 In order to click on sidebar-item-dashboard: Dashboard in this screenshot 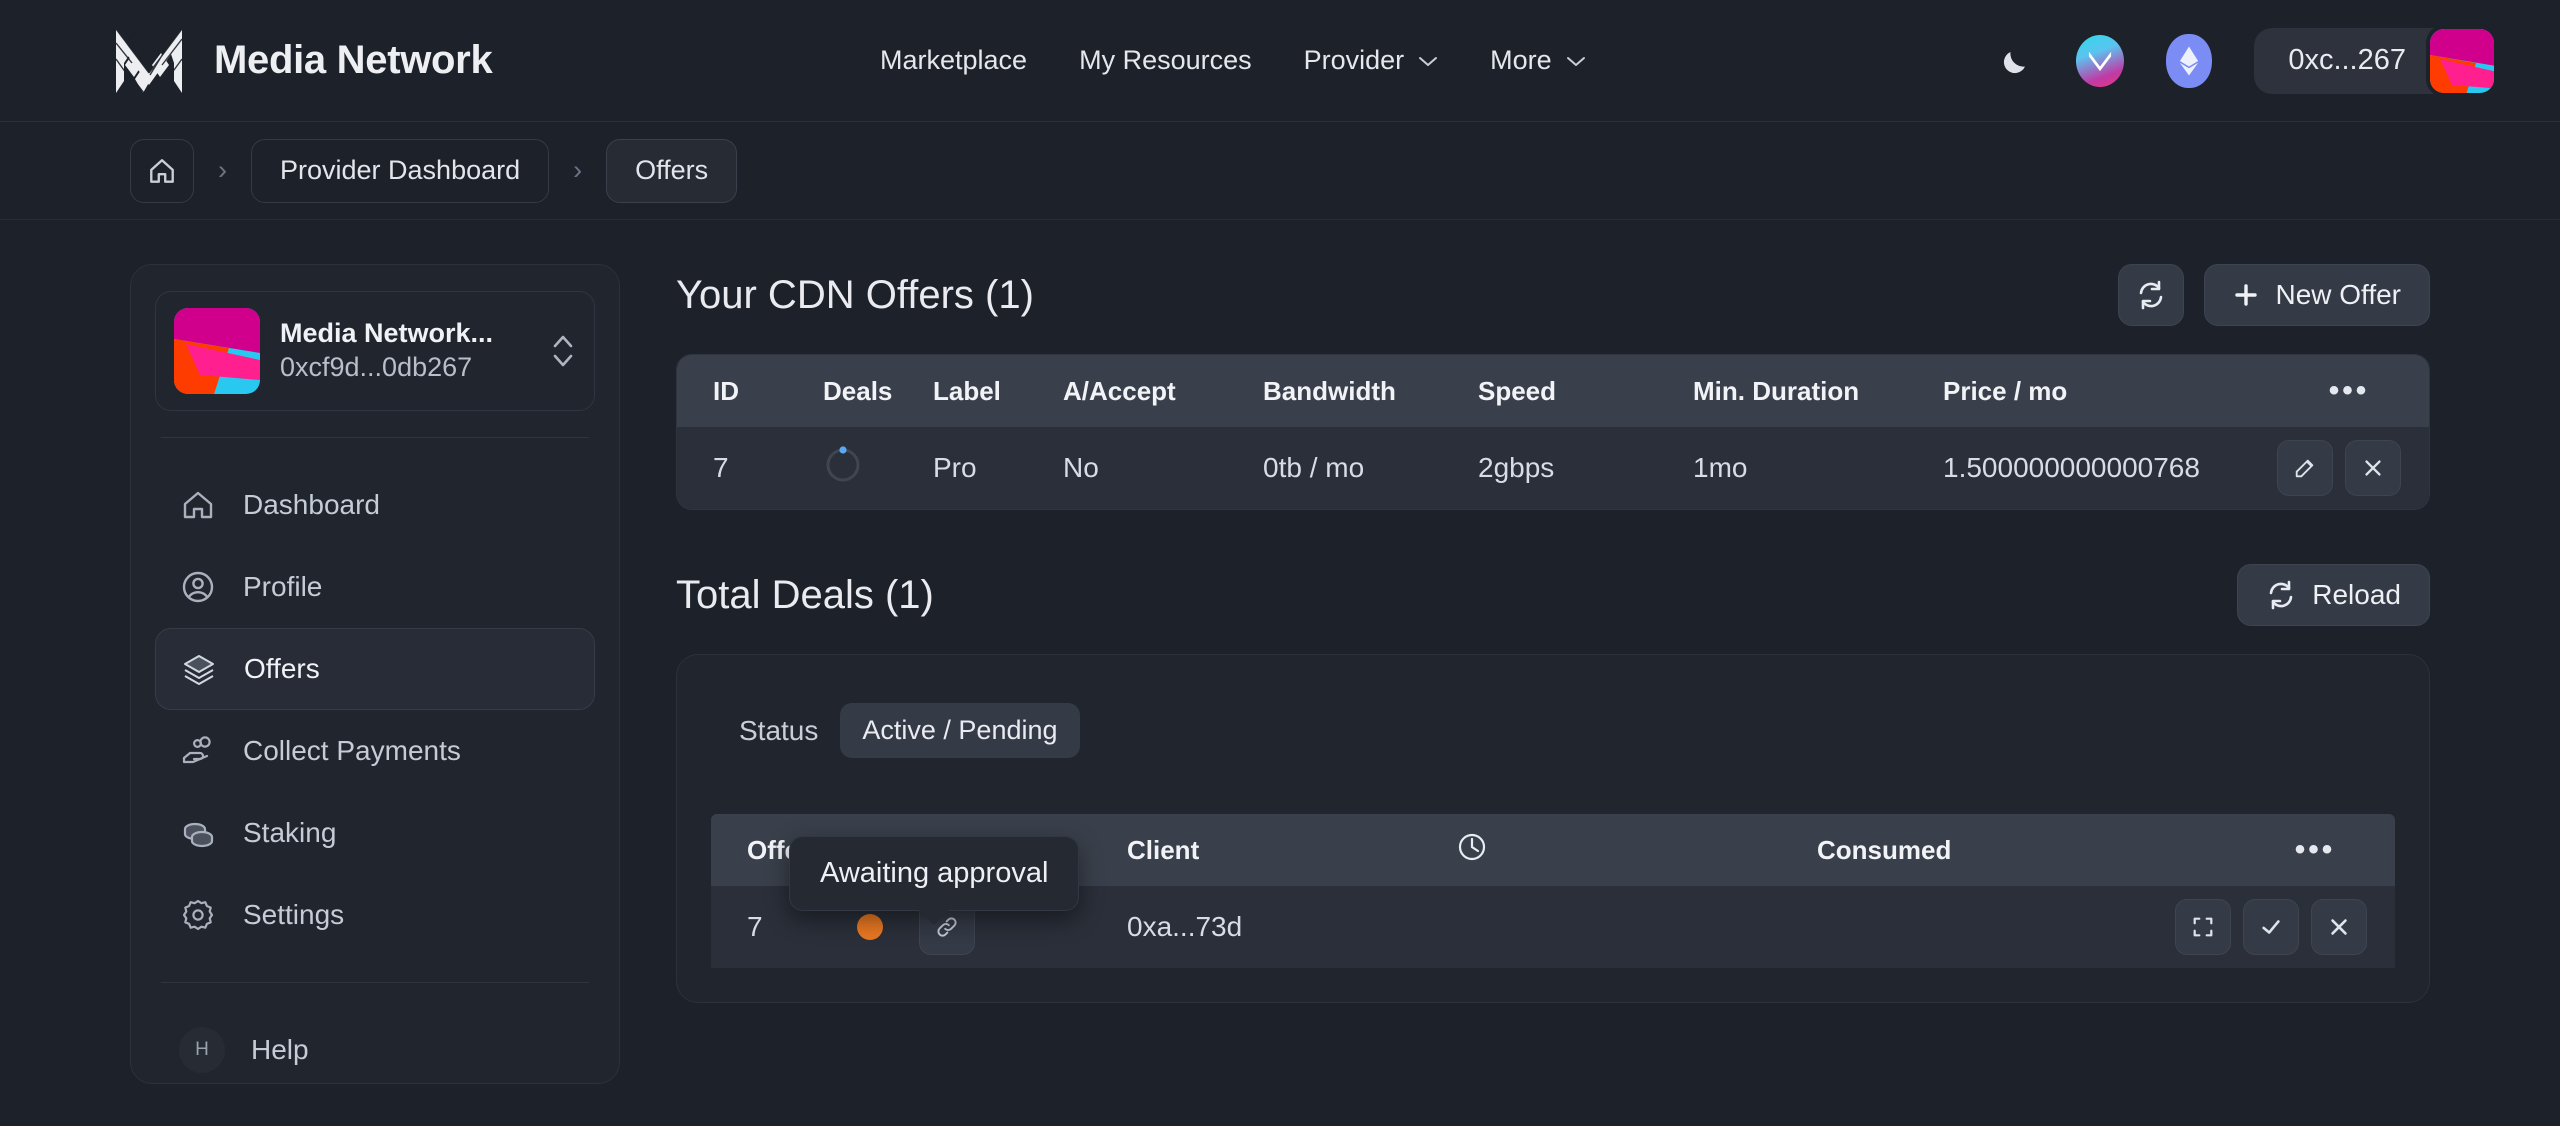, I will do `click(375, 505)`.